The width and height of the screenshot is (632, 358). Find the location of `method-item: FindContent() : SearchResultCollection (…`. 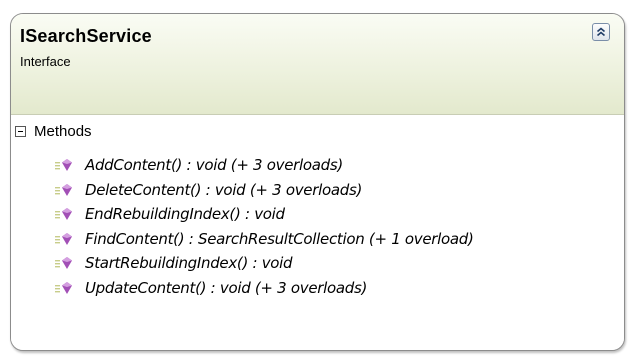

method-item: FindContent() : SearchResultCollection (… is located at coordinates (317, 239).